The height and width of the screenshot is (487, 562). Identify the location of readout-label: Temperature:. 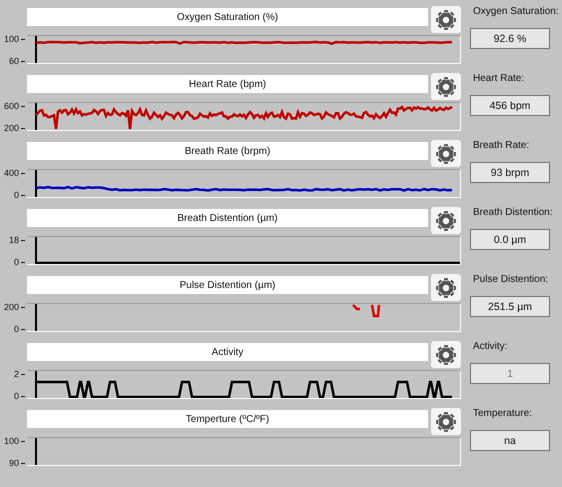
(503, 414).